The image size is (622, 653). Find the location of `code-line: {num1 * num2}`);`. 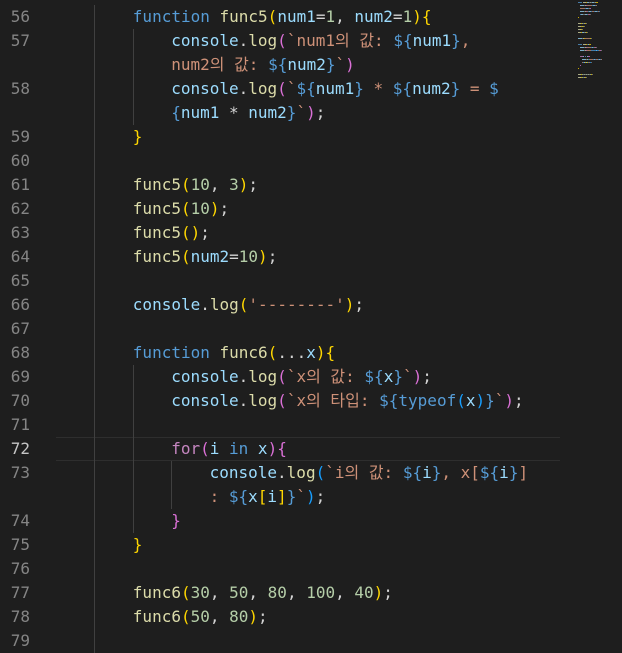

code-line: {num1 * num2}`); is located at coordinates (248, 113).